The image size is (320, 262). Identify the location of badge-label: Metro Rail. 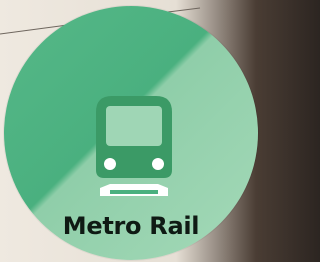
(131, 226).